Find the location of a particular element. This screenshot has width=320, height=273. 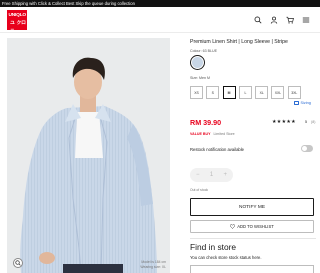

logo-text: ユニ is located at coordinates (12, 27).